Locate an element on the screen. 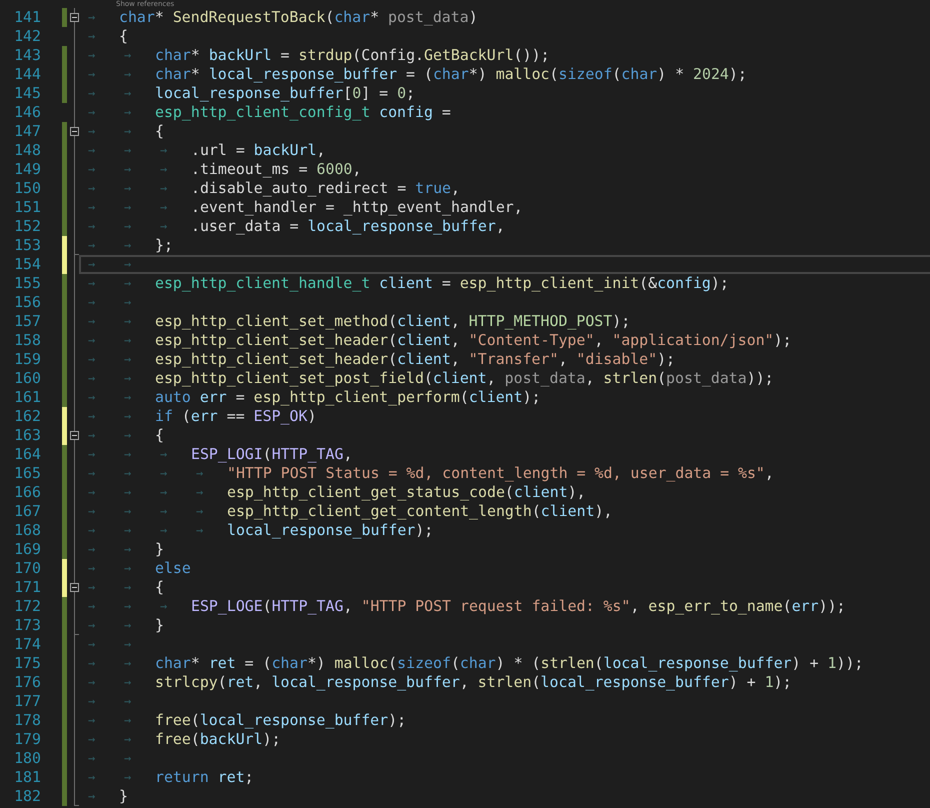 The height and width of the screenshot is (808, 930). line-number: 174 is located at coordinates (27, 644).